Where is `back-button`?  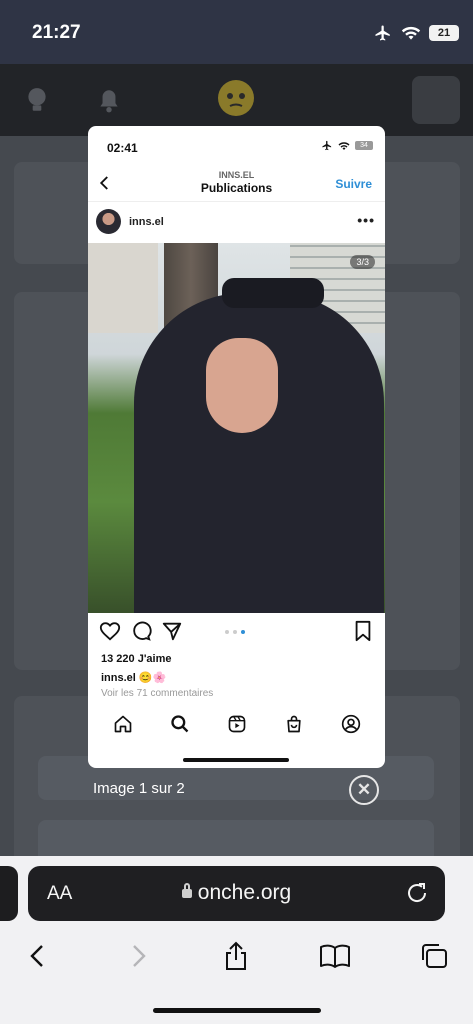 back-button is located at coordinates (38, 956).